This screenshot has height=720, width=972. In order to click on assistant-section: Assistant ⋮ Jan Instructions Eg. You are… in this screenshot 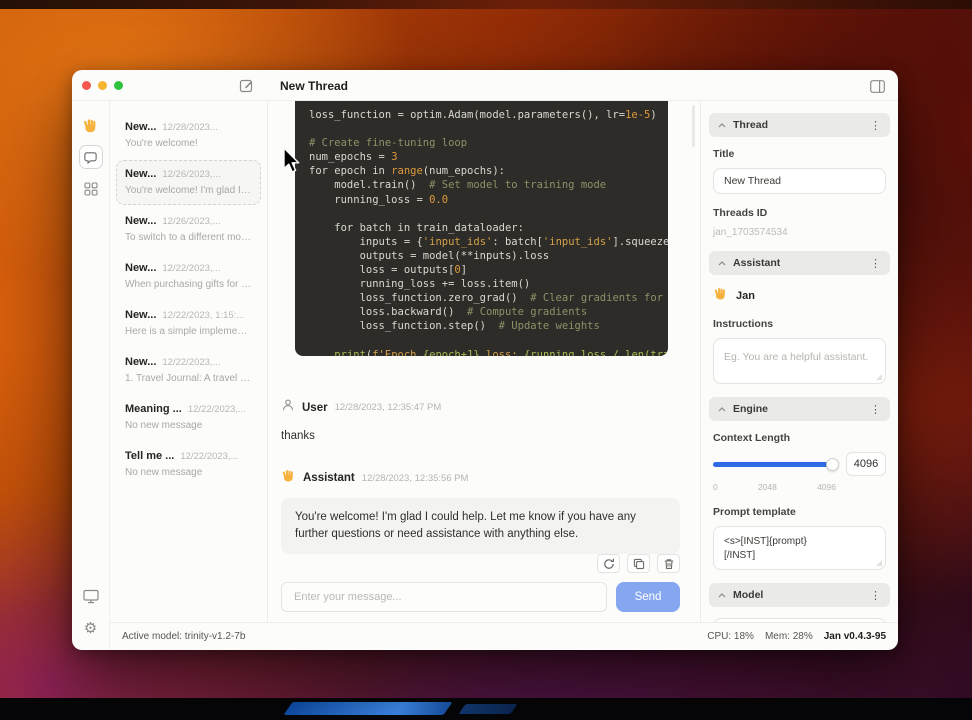, I will do `click(799, 317)`.